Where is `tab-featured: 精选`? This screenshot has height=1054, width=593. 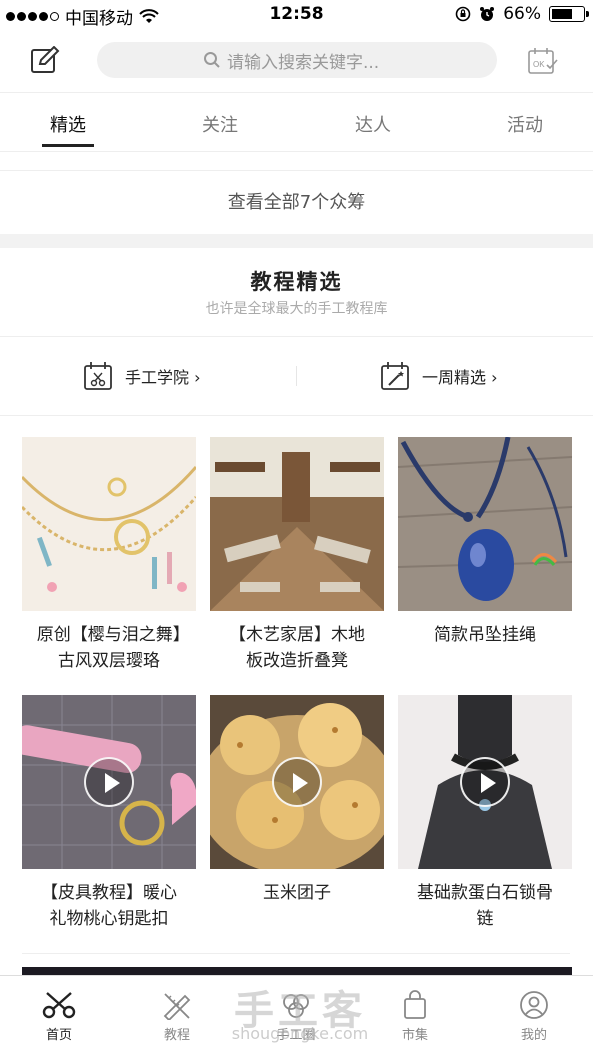 tab-featured: 精选 is located at coordinates (68, 124).